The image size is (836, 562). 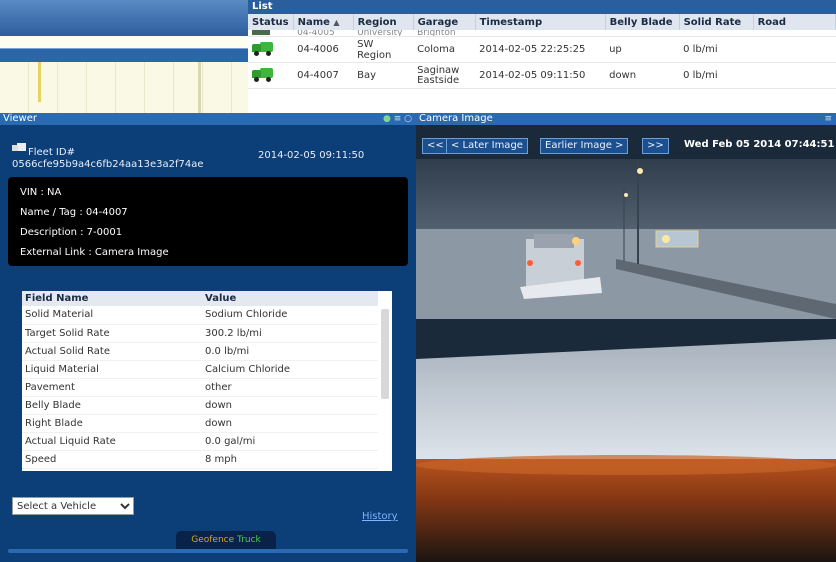 I want to click on external-link: External Link : Camera Image, so click(x=208, y=253).